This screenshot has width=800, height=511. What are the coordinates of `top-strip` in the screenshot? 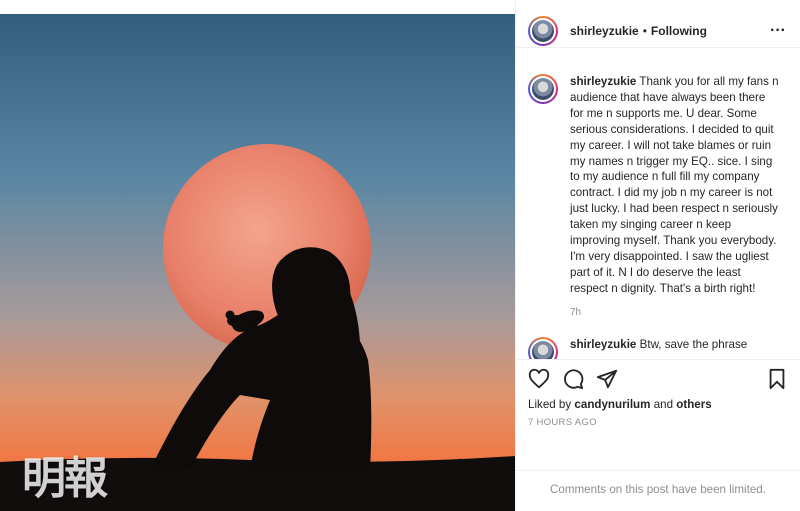 It's located at (257, 7).